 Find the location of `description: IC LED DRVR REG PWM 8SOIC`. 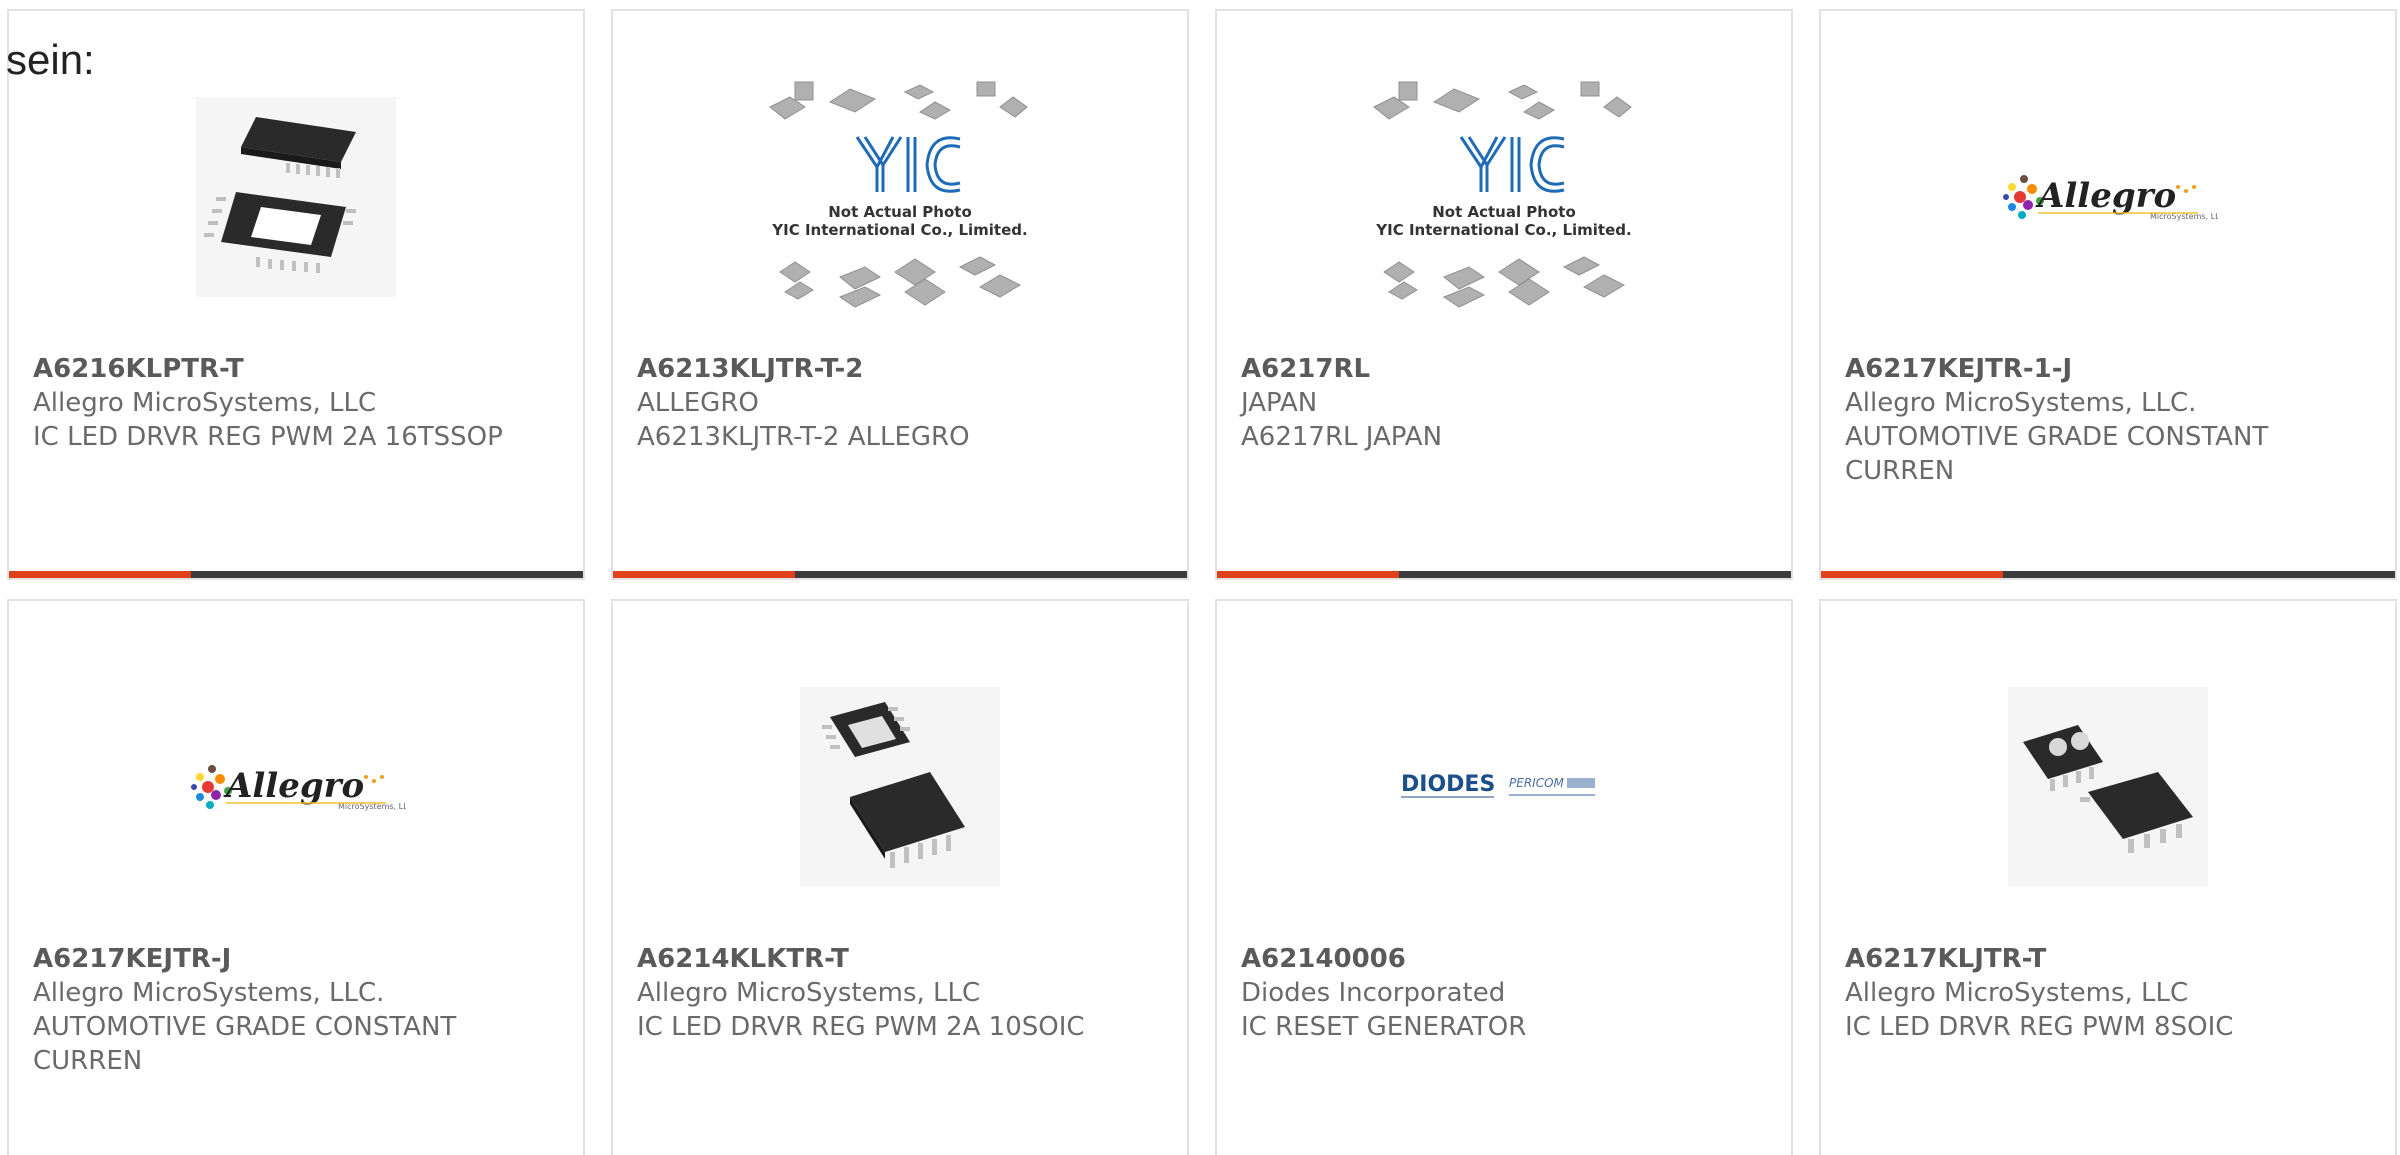

description: IC LED DRVR REG PWM 8SOIC is located at coordinates (2039, 1027).